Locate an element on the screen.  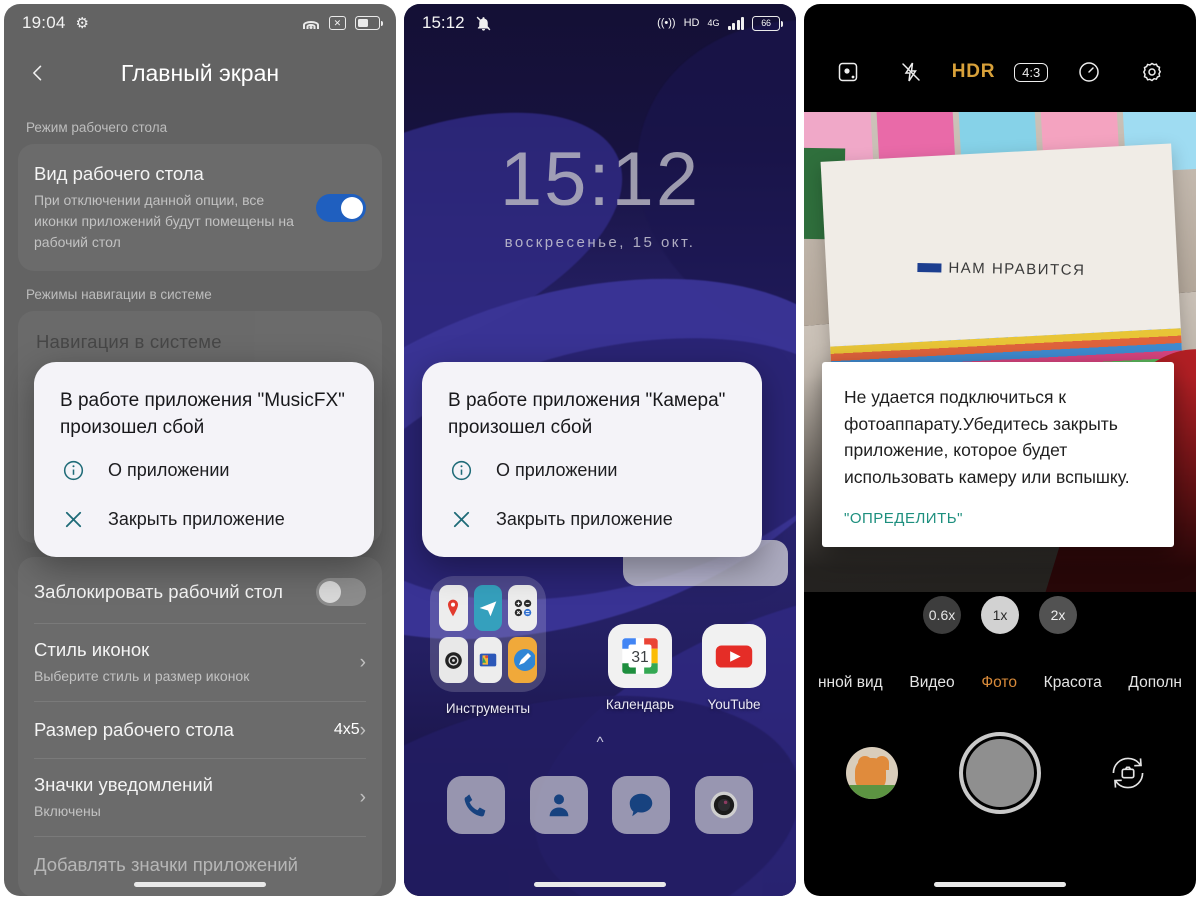
zoom-chip-0.6x: 0.6x is located at coordinates (942, 615).